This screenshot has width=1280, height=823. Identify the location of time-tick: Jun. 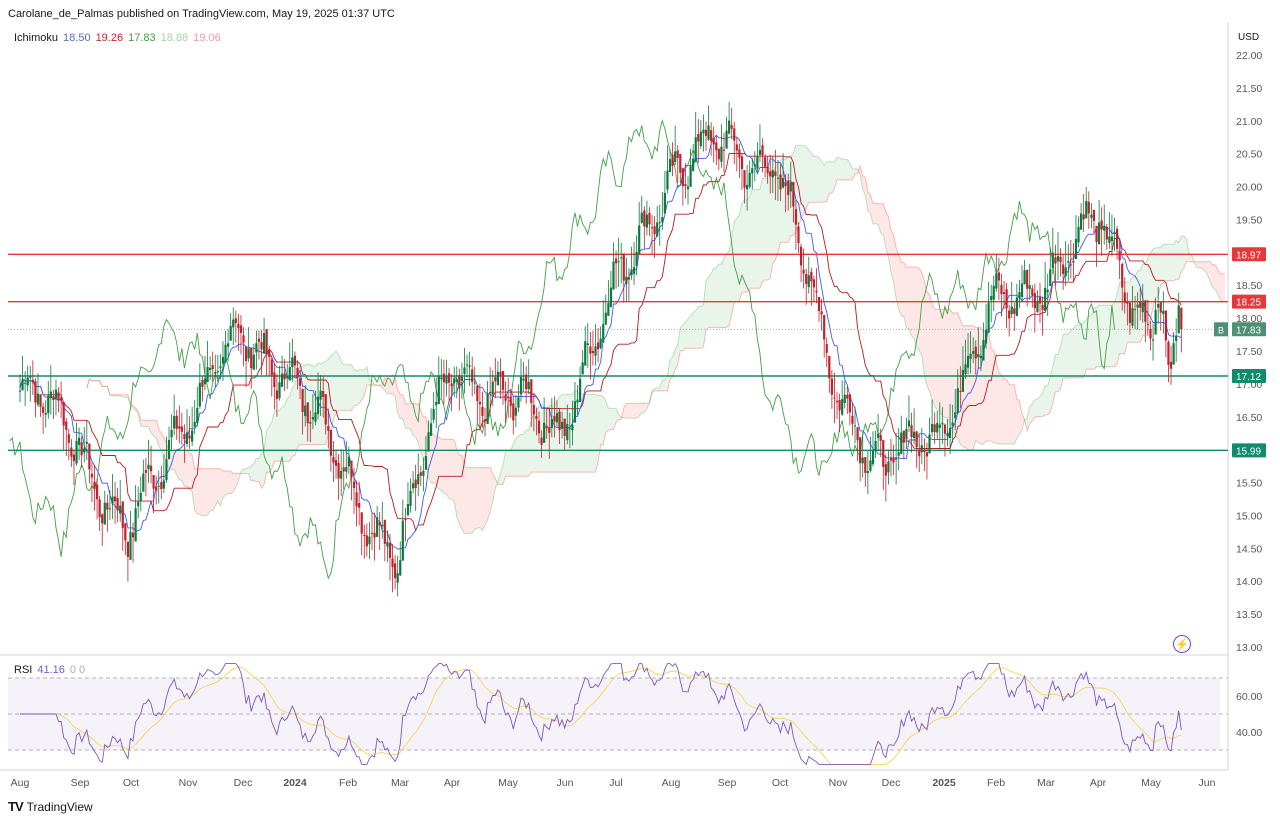
(1207, 783).